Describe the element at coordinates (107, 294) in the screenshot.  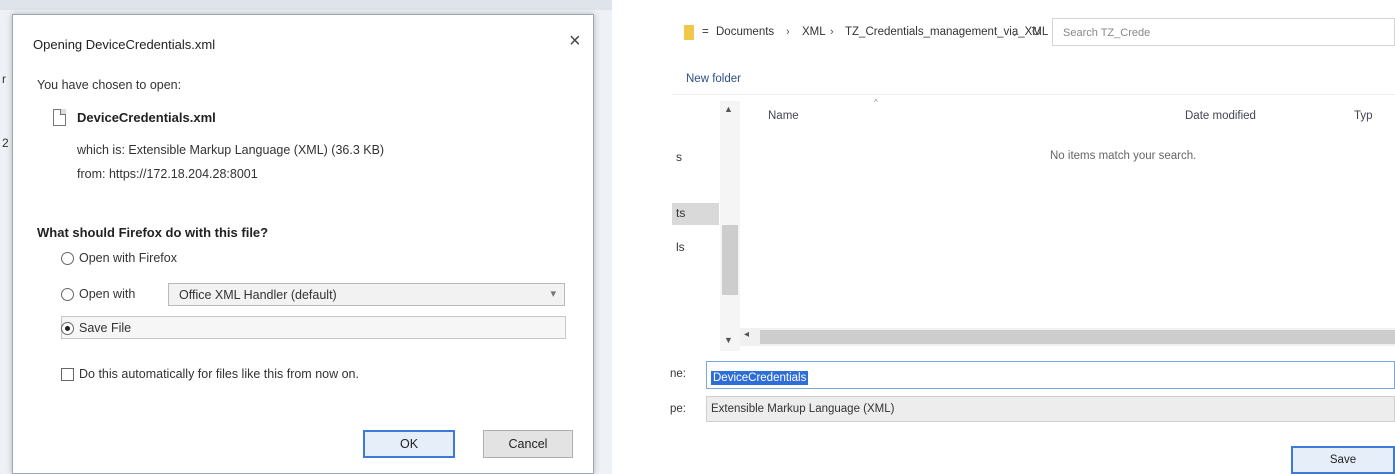
I see `radio-label: Open with` at that location.